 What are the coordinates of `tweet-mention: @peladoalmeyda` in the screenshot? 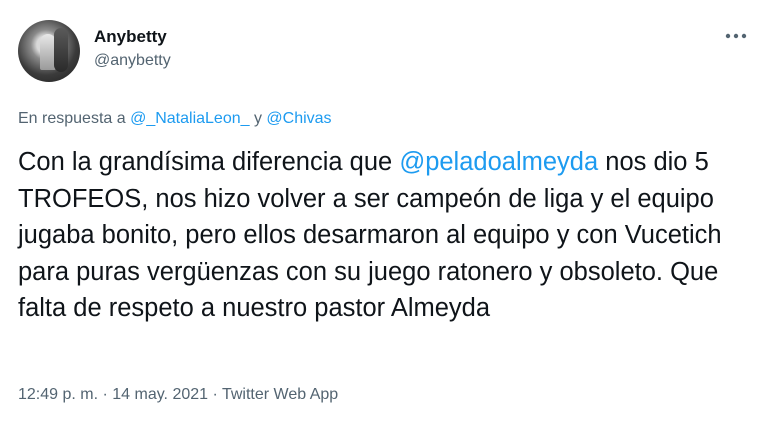 It's located at (498, 162).